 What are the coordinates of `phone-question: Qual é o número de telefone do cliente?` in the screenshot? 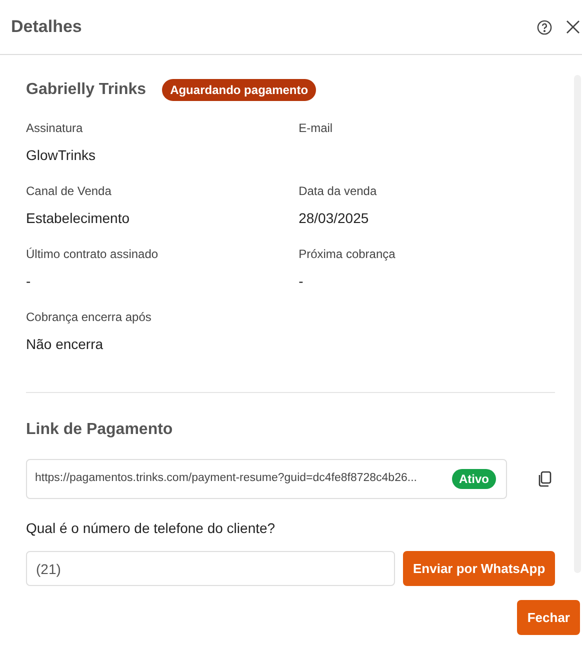 It's located at (151, 528).